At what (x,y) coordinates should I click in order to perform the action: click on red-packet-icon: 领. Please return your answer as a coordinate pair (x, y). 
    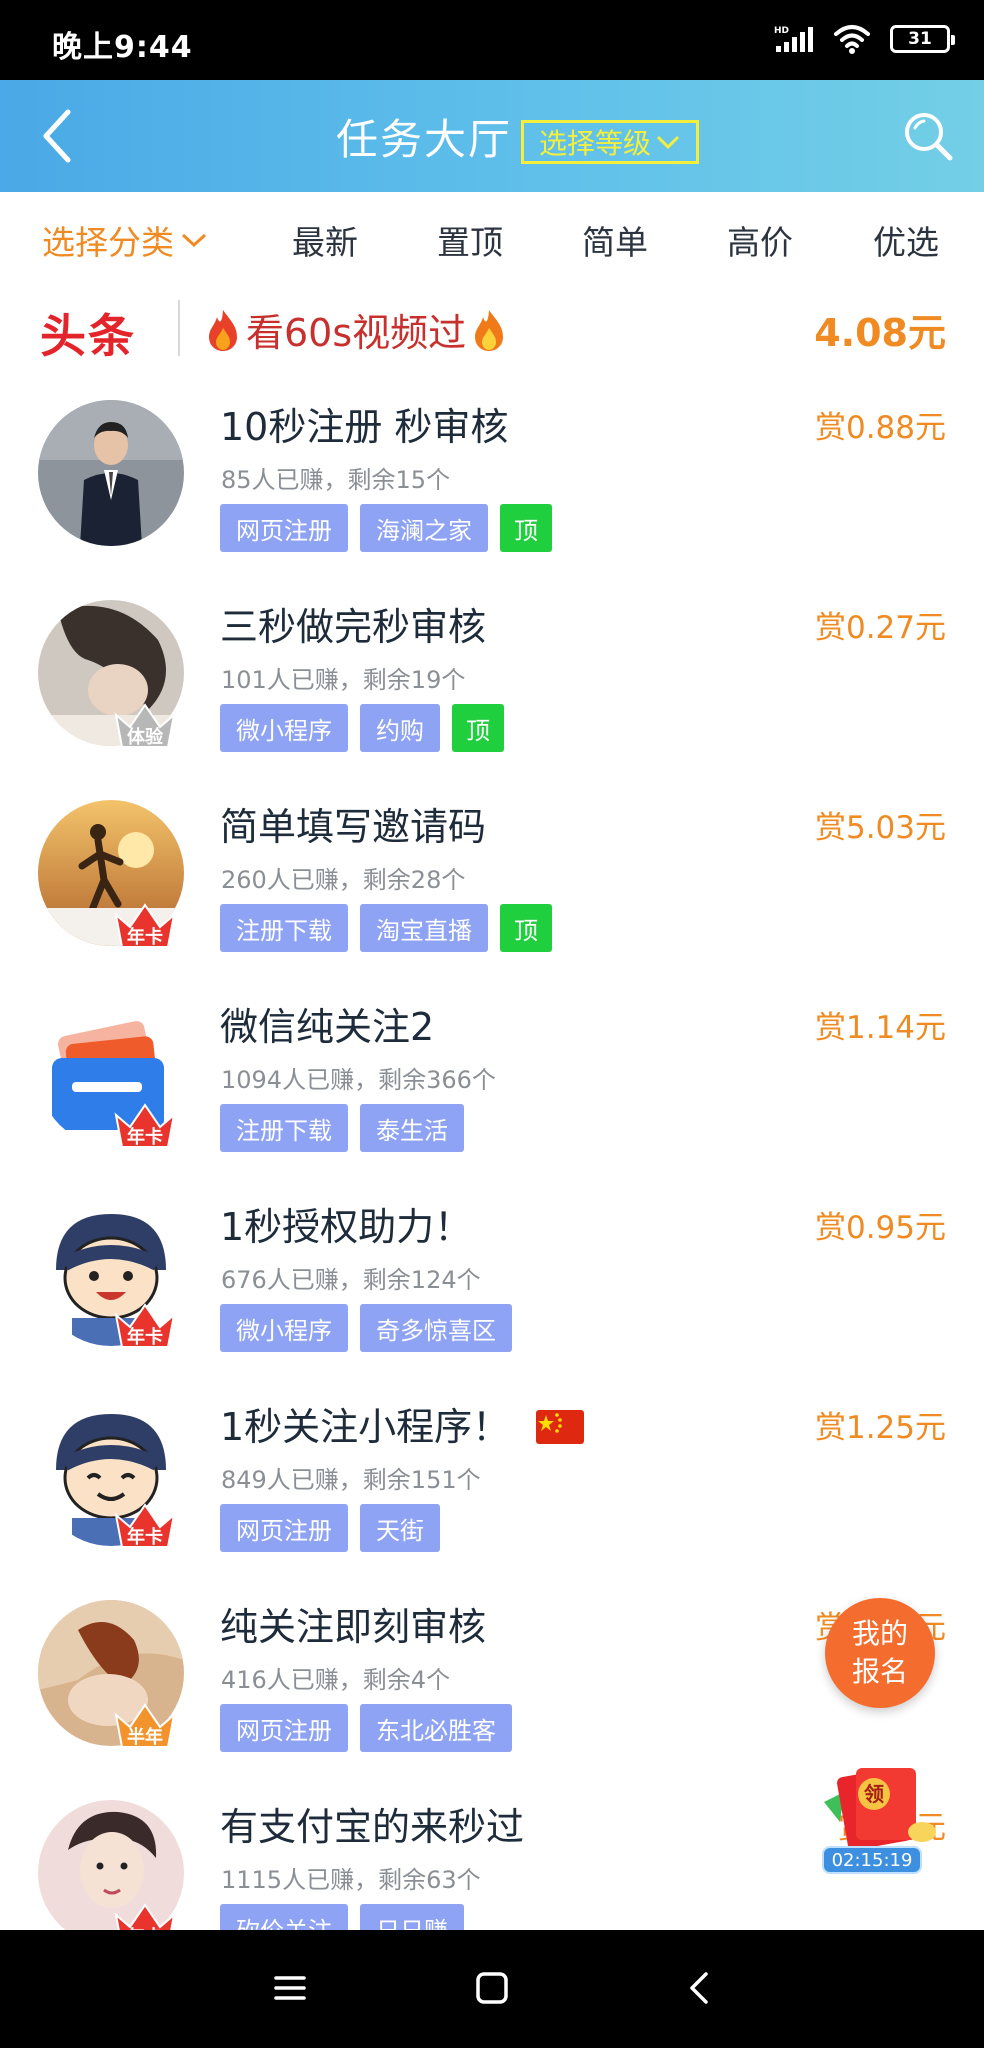
    Looking at the image, I should click on (880, 1809).